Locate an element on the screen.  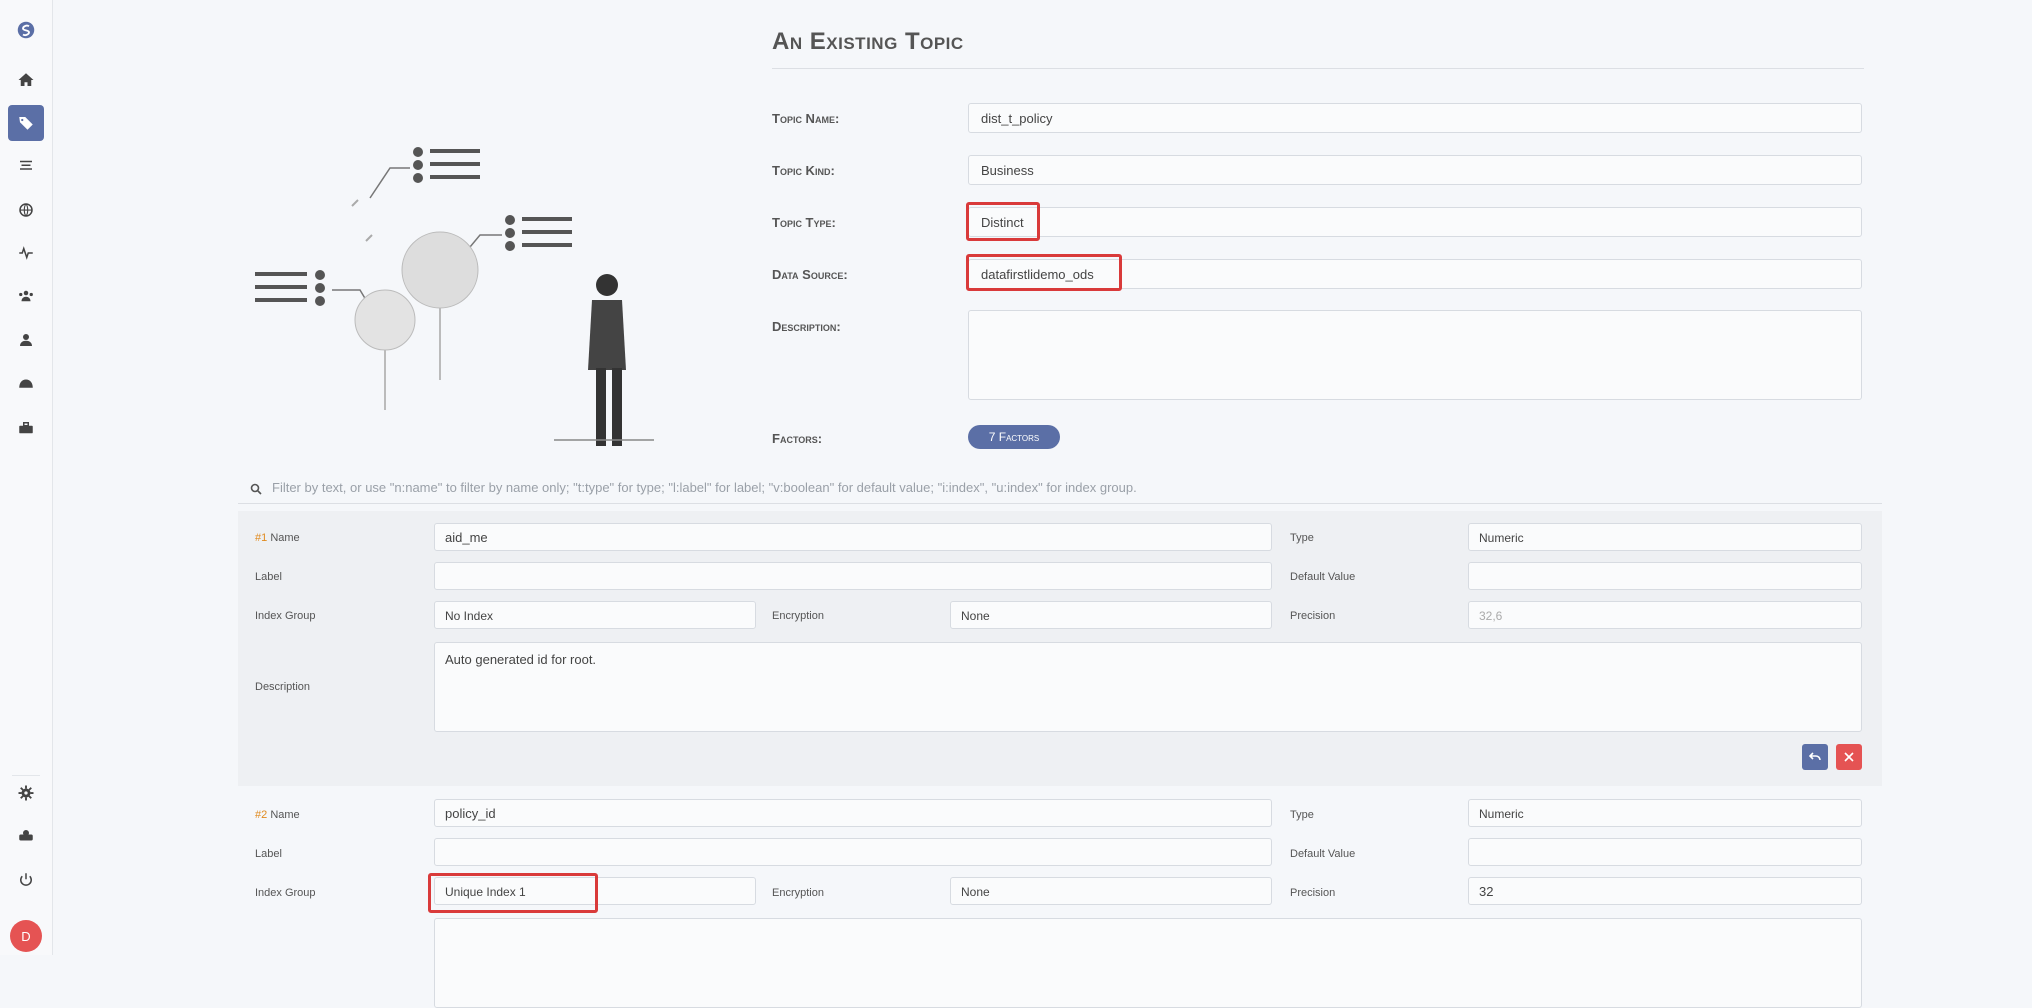
factors-label: Factors: is located at coordinates (797, 438).